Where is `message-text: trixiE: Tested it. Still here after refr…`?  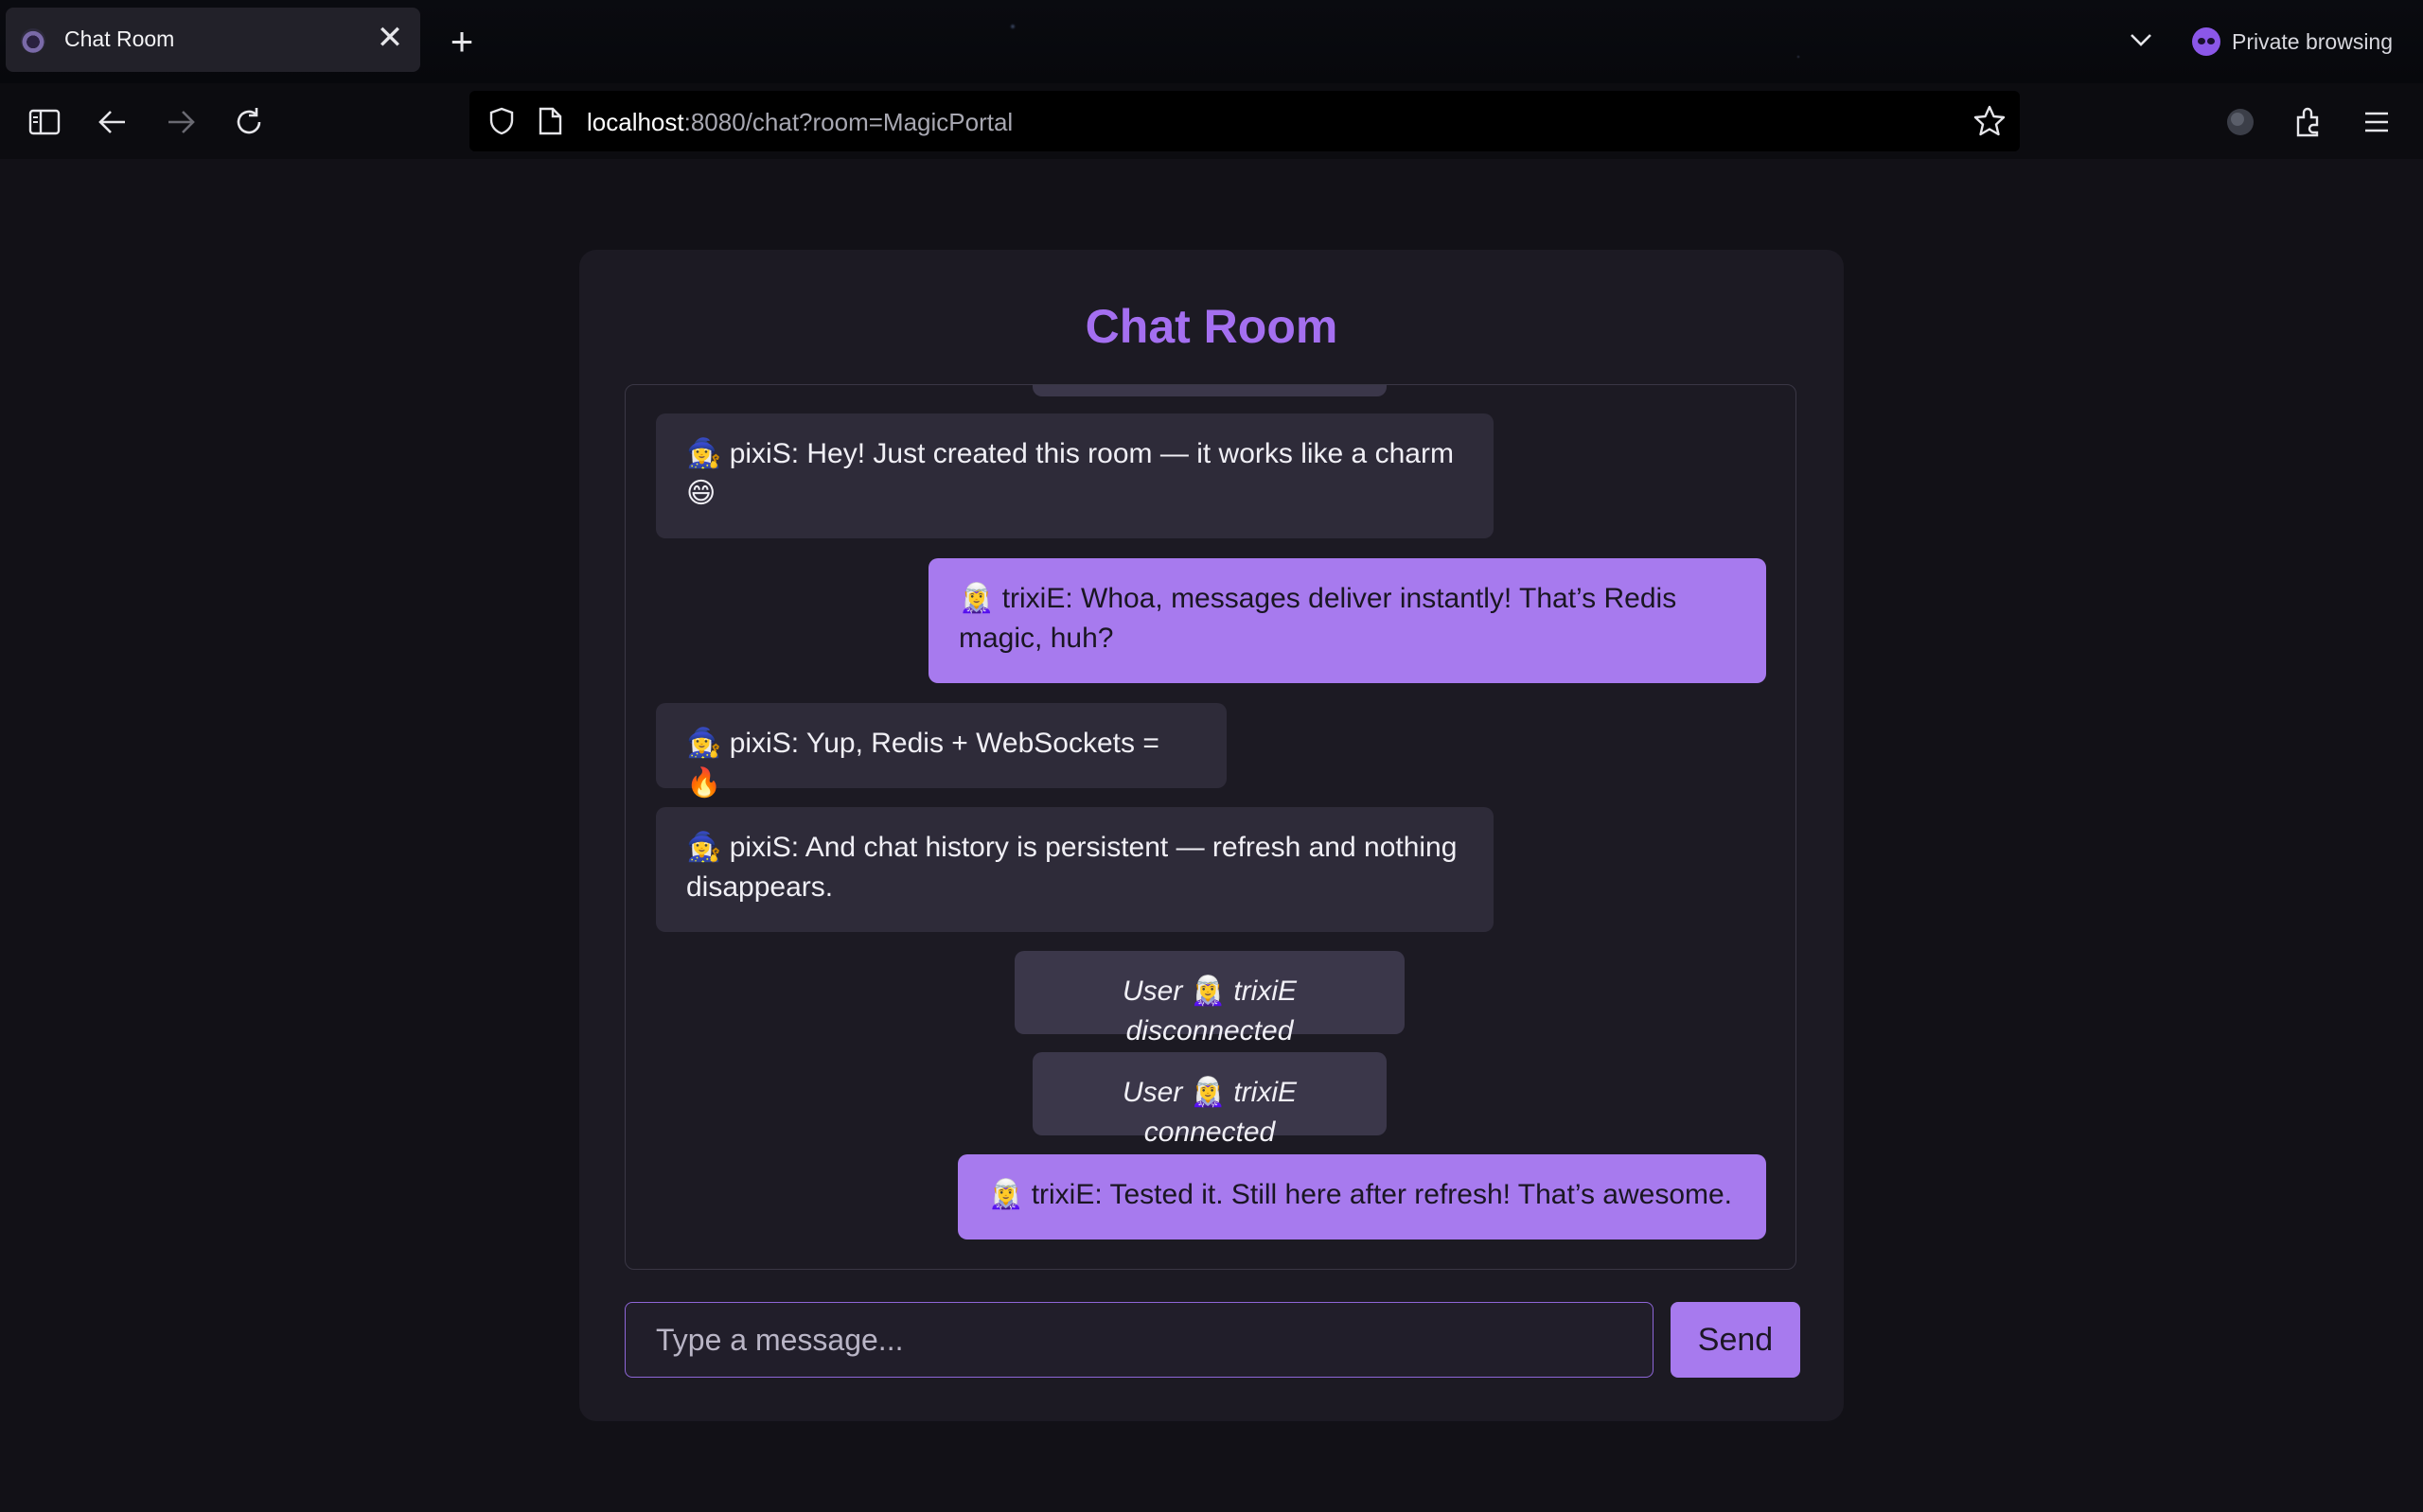
message-text: trixiE: Tested it. Still here after refr… is located at coordinates (1378, 1194).